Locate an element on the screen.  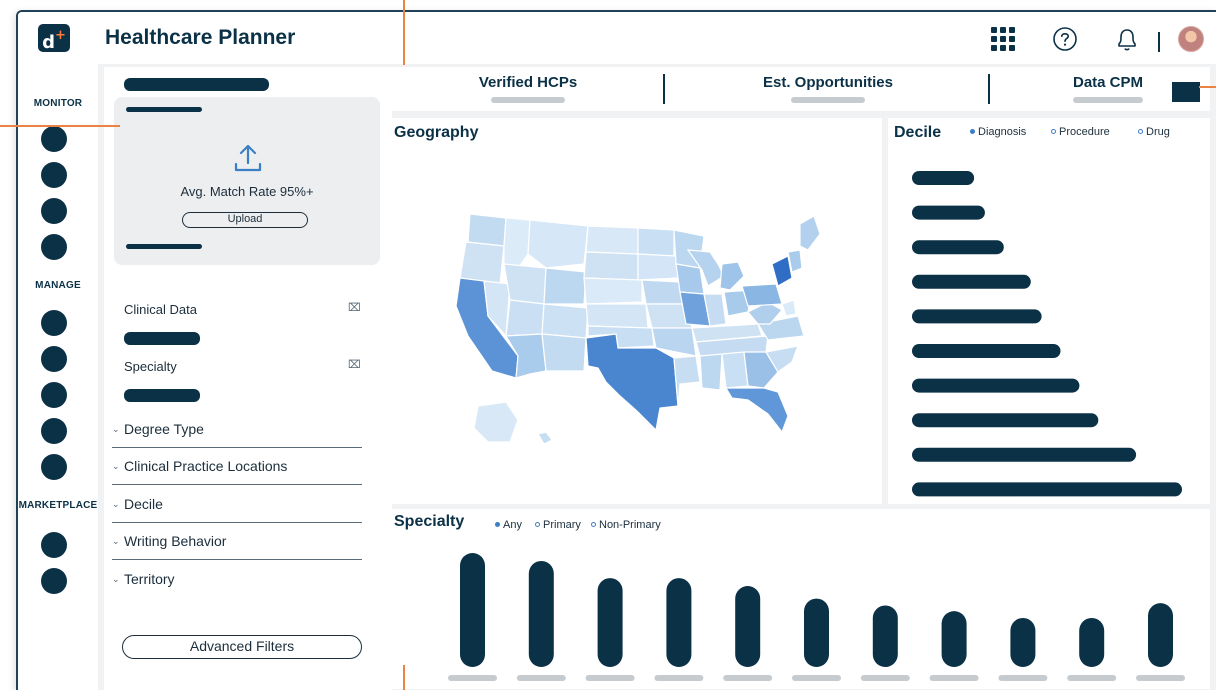
bell-icon is located at coordinates (1127, 39).